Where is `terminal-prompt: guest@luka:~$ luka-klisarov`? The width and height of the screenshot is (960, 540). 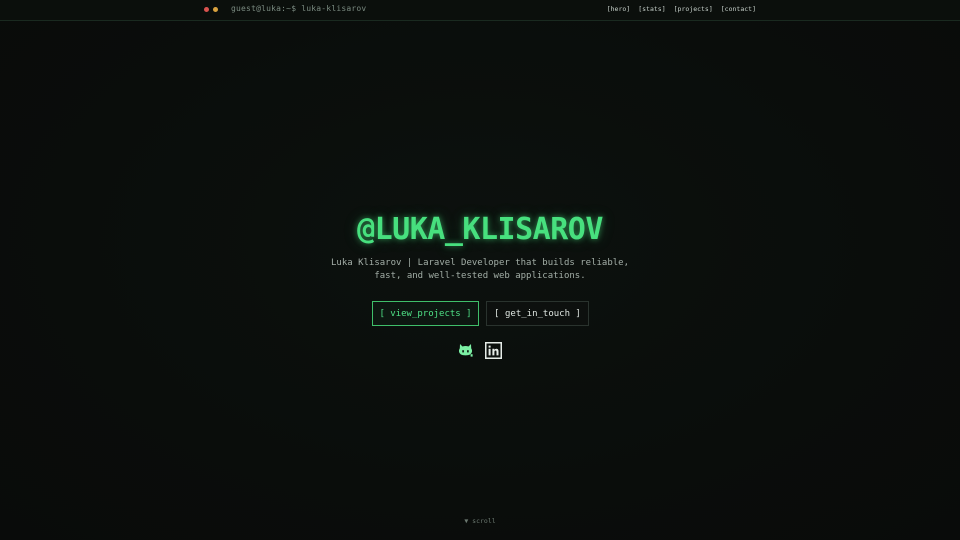
terminal-prompt: guest@luka:~$ luka-klisarov is located at coordinates (299, 8).